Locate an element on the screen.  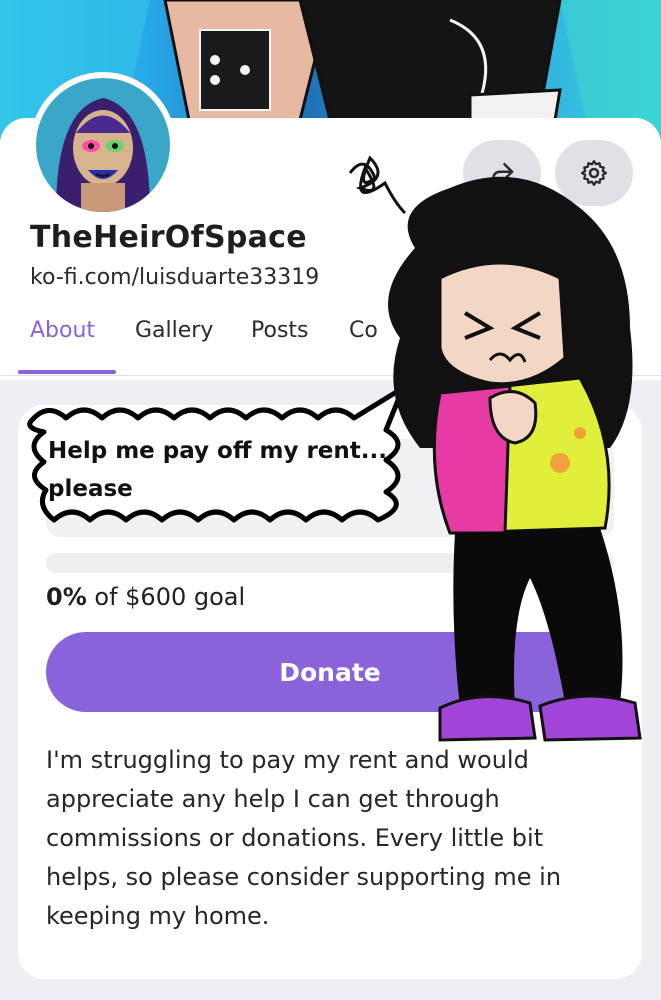
goal-percent: 0% is located at coordinates (66, 597).